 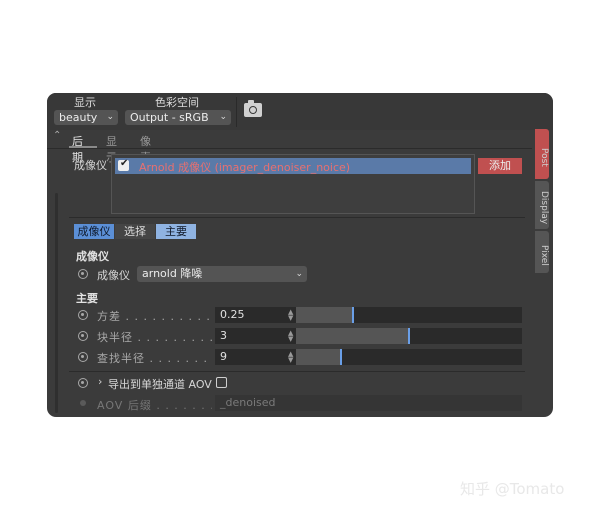 I want to click on tab-divider, so click(x=289, y=148).